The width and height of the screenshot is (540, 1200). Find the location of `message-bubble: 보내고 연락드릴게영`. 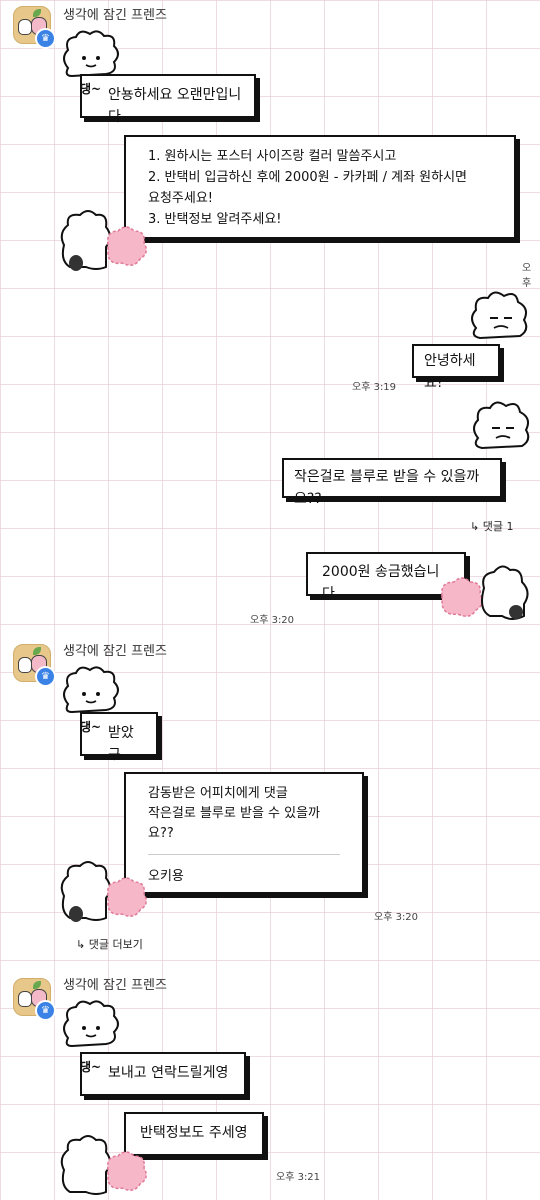

message-bubble: 보내고 연락드릴게영 is located at coordinates (163, 1074).